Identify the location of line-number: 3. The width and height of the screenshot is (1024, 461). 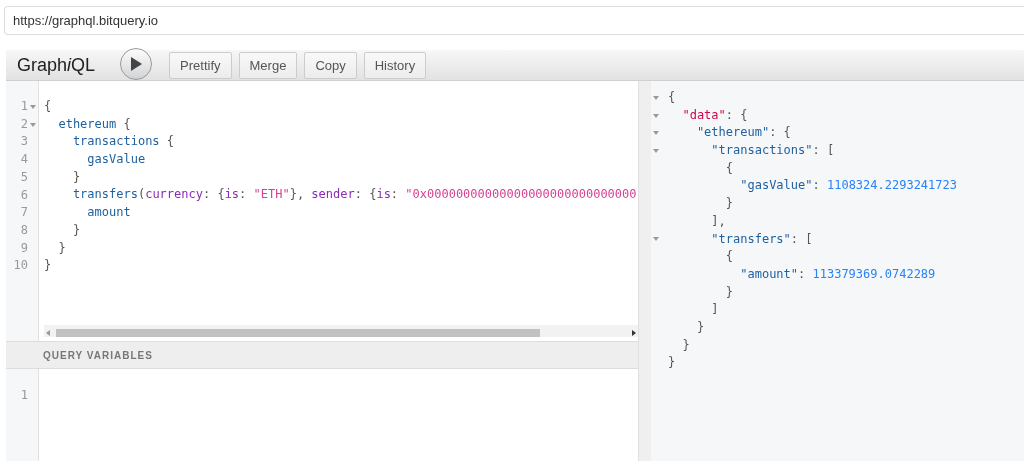
(24, 142).